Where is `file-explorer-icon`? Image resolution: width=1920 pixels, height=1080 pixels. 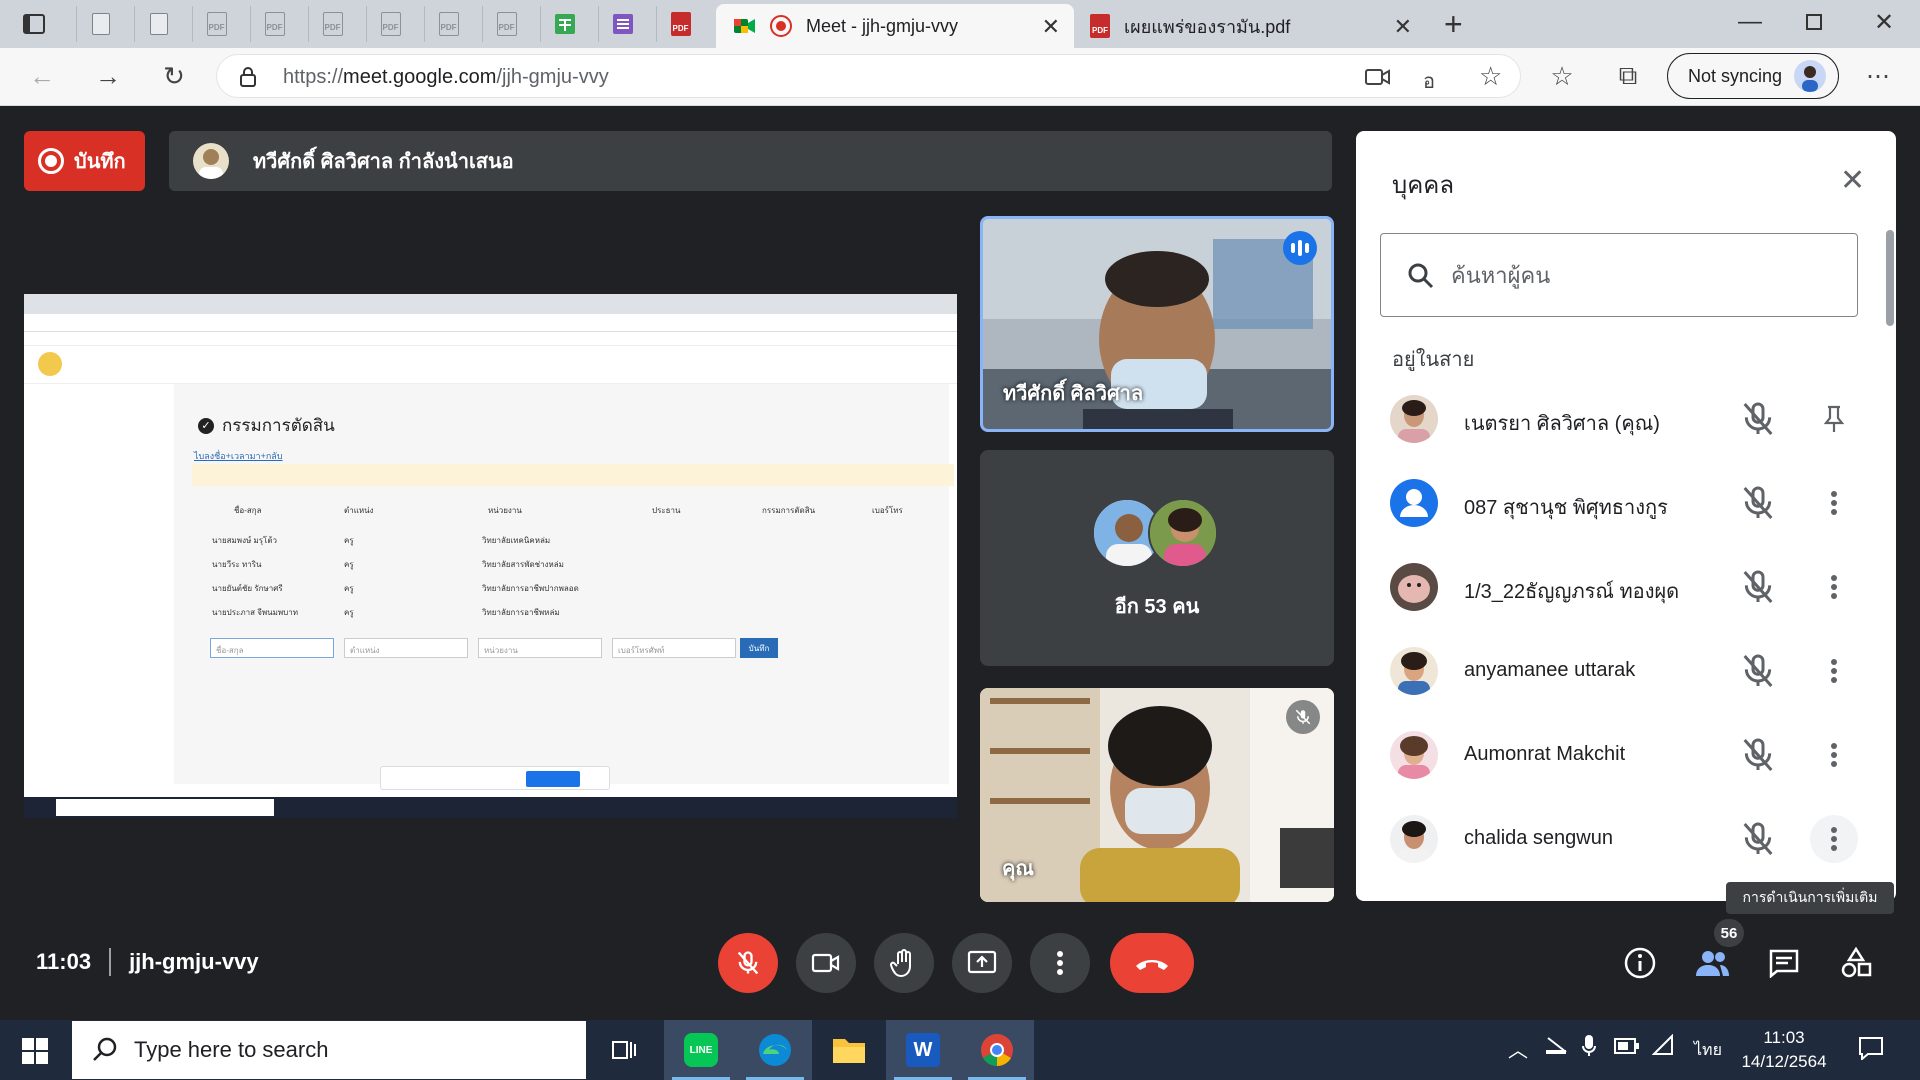
file-explorer-icon is located at coordinates (849, 1050).